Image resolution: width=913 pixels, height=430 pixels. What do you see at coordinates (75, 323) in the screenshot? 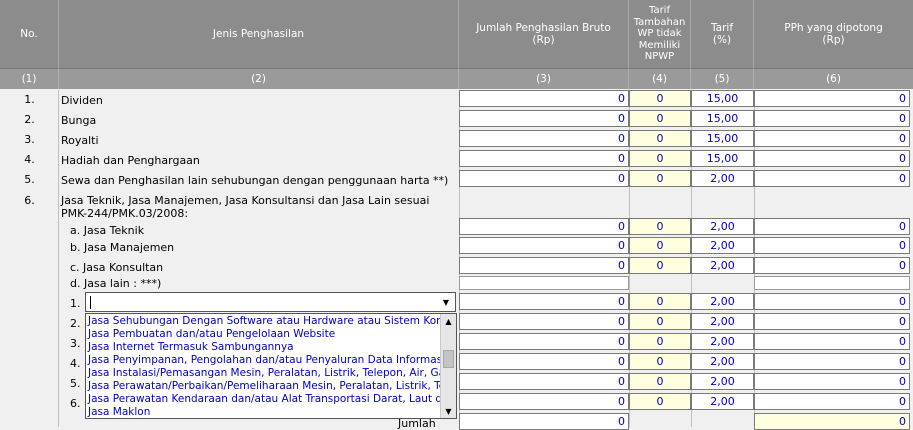
I see `lain-row-number: 2.` at bounding box center [75, 323].